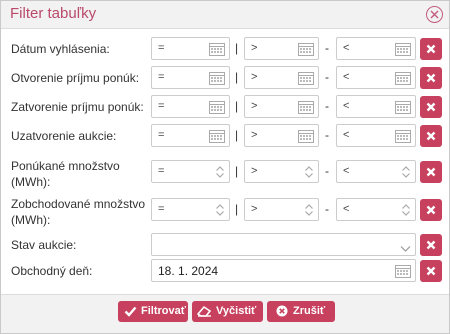 The height and width of the screenshot is (334, 450). I want to click on filter-button-label: Filtrovať, so click(163, 311).